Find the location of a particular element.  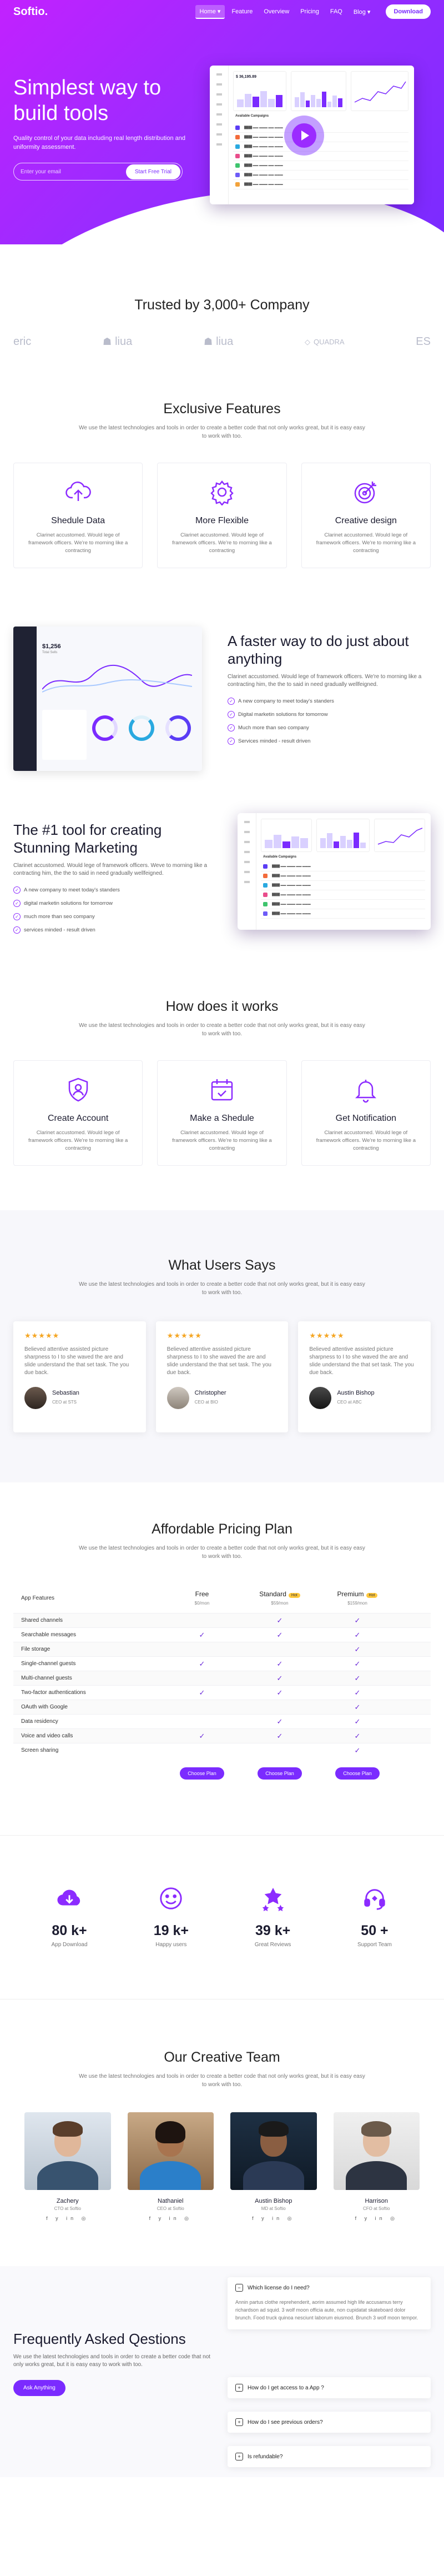

logo: Softio. is located at coordinates (31, 12).